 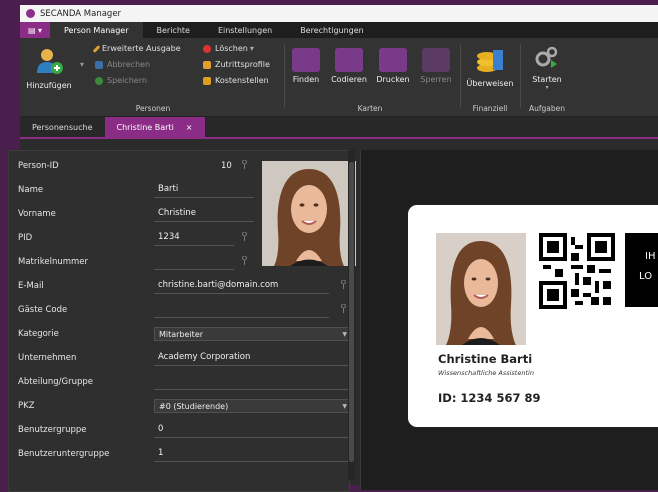 I want to click on card-side-text: IH, so click(x=650, y=256).